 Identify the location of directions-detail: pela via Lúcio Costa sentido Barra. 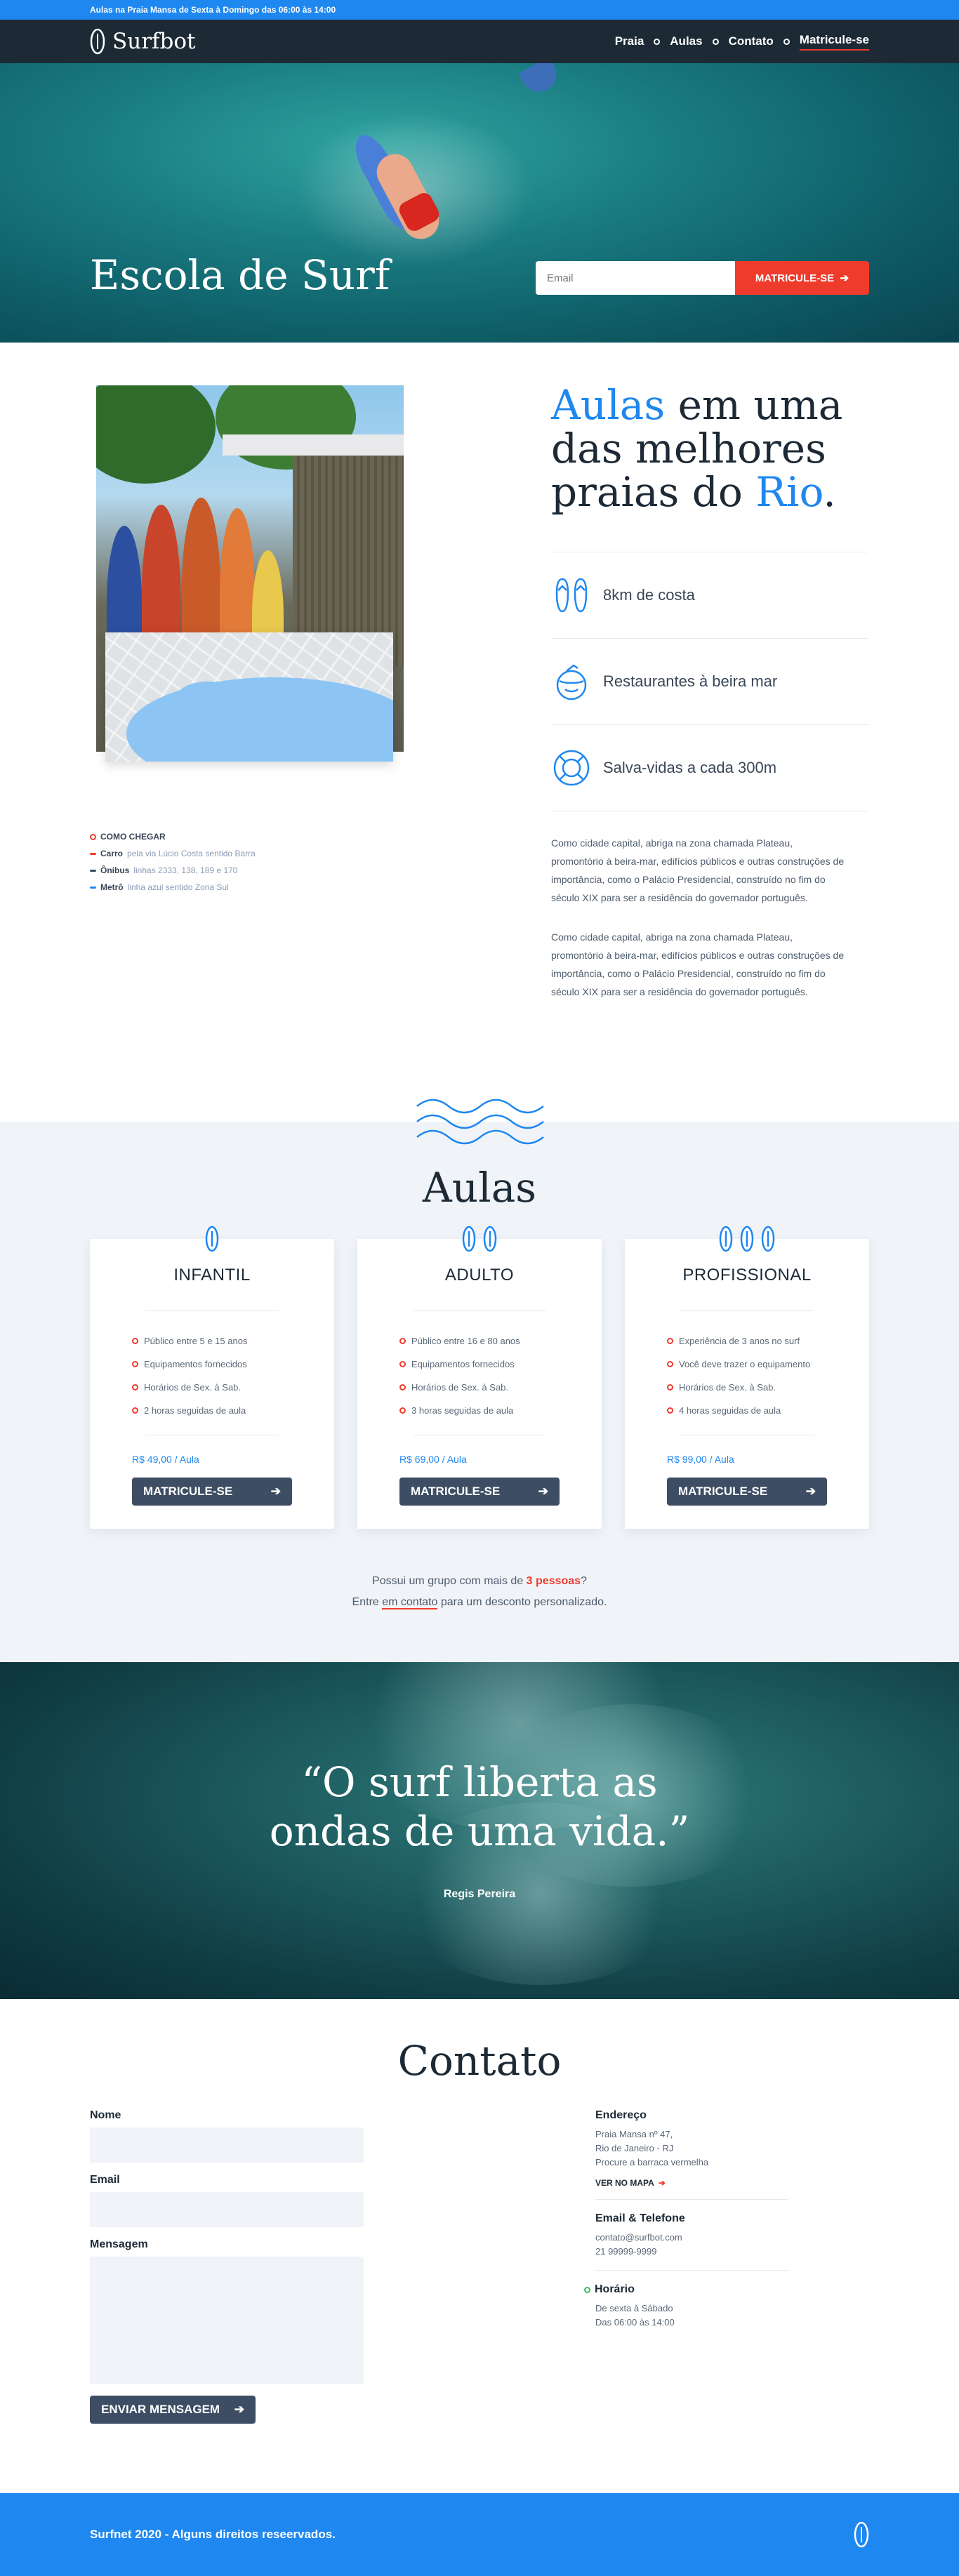
(191, 854).